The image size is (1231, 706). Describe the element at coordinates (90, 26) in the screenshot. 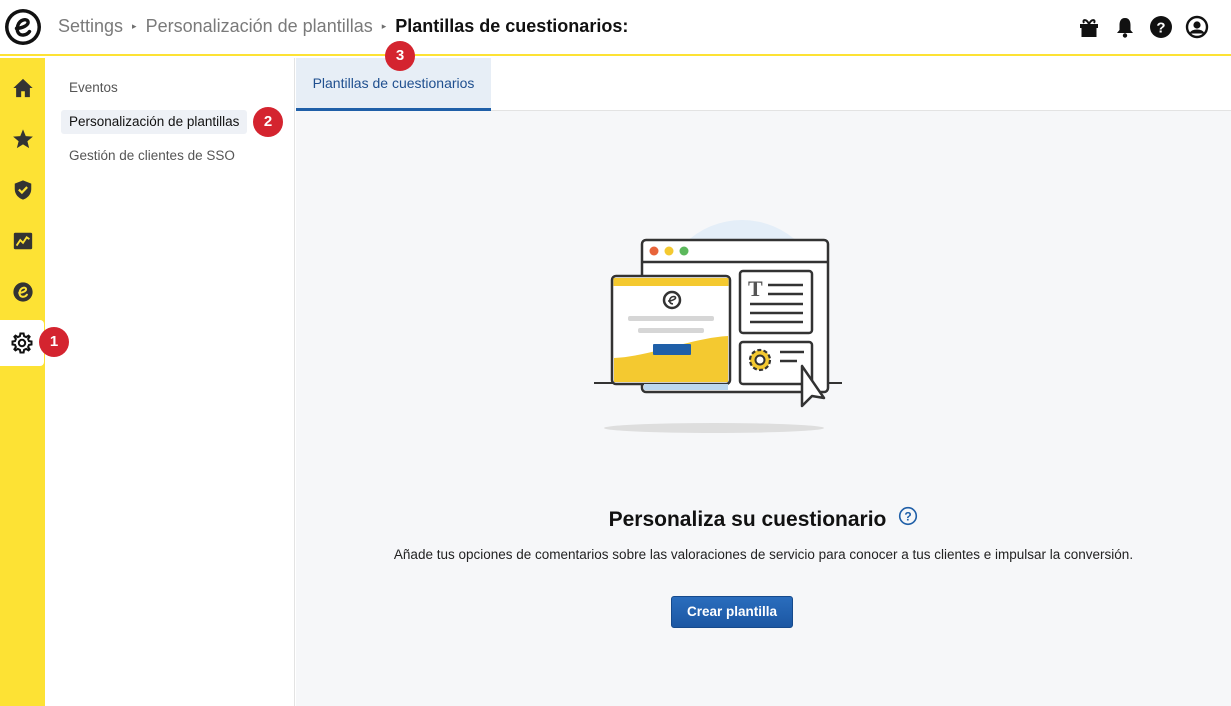

I see `breadcrumb-item-settings: Settings` at that location.